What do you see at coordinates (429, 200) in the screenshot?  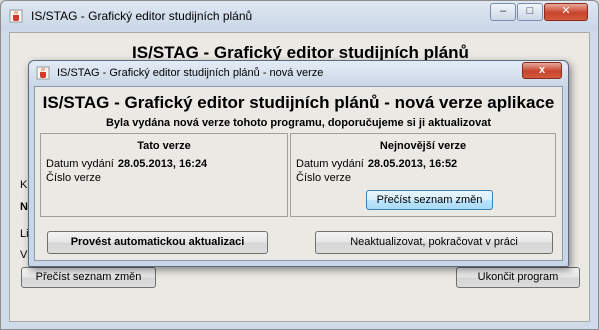 I see `read-changes-button: Přečíst seznam změn` at bounding box center [429, 200].